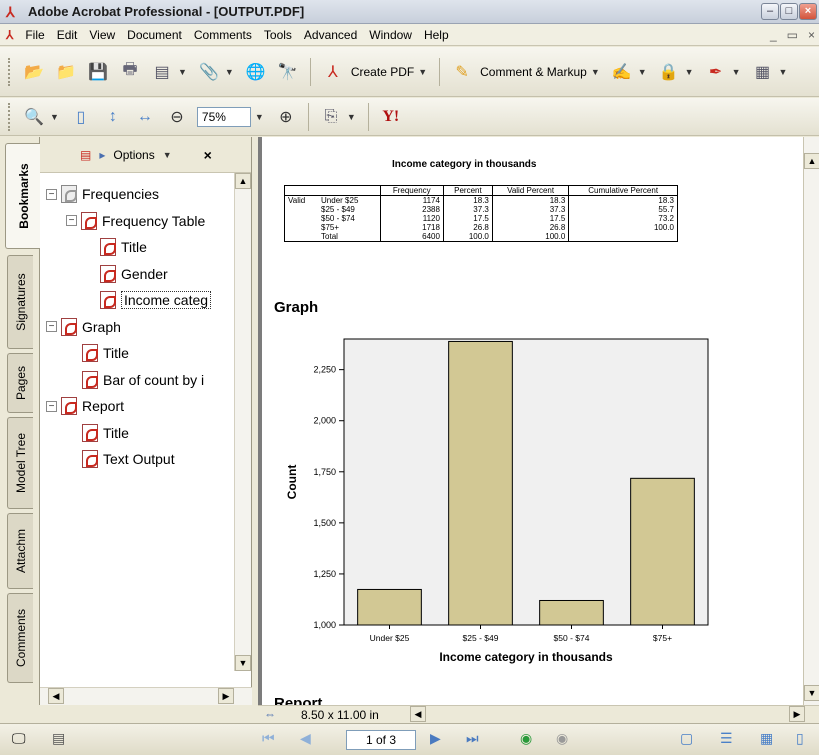  I want to click on fit-width-icon: ↔, so click(145, 117).